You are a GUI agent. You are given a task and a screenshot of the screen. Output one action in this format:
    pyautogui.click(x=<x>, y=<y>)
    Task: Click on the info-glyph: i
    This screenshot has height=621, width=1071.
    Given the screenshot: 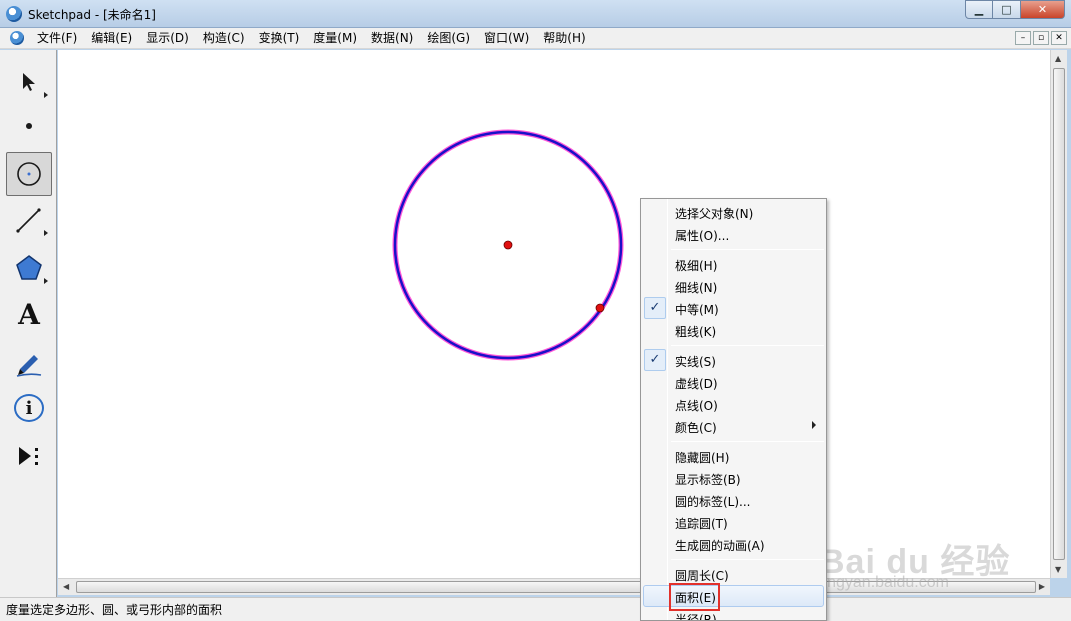 What is the action you would take?
    pyautogui.click(x=29, y=408)
    